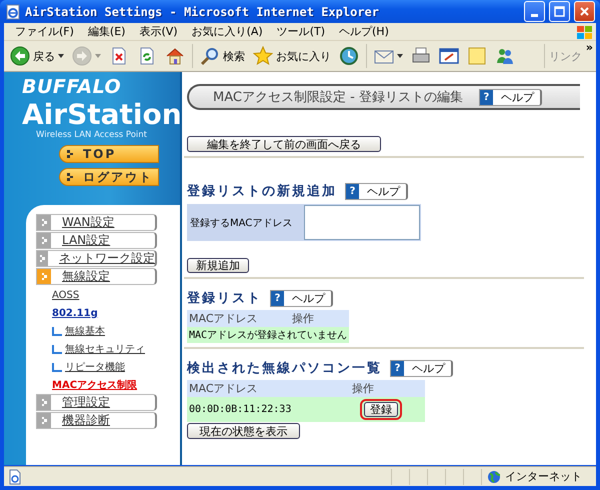  What do you see at coordinates (268, 335) in the screenshot?
I see `table-cell: MACアドレスが登録されていません` at bounding box center [268, 335].